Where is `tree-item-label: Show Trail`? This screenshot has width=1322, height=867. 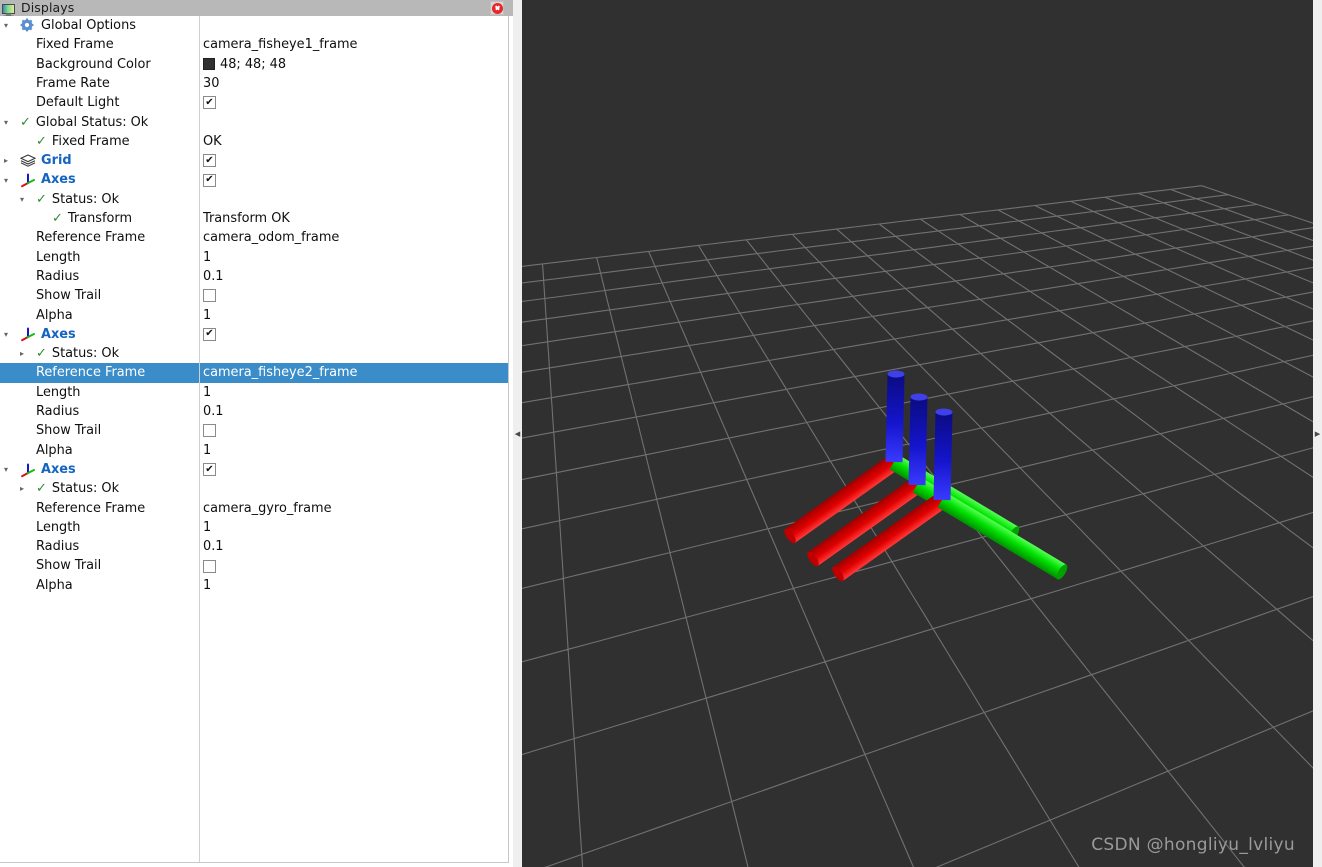 tree-item-label: Show Trail is located at coordinates (69, 296).